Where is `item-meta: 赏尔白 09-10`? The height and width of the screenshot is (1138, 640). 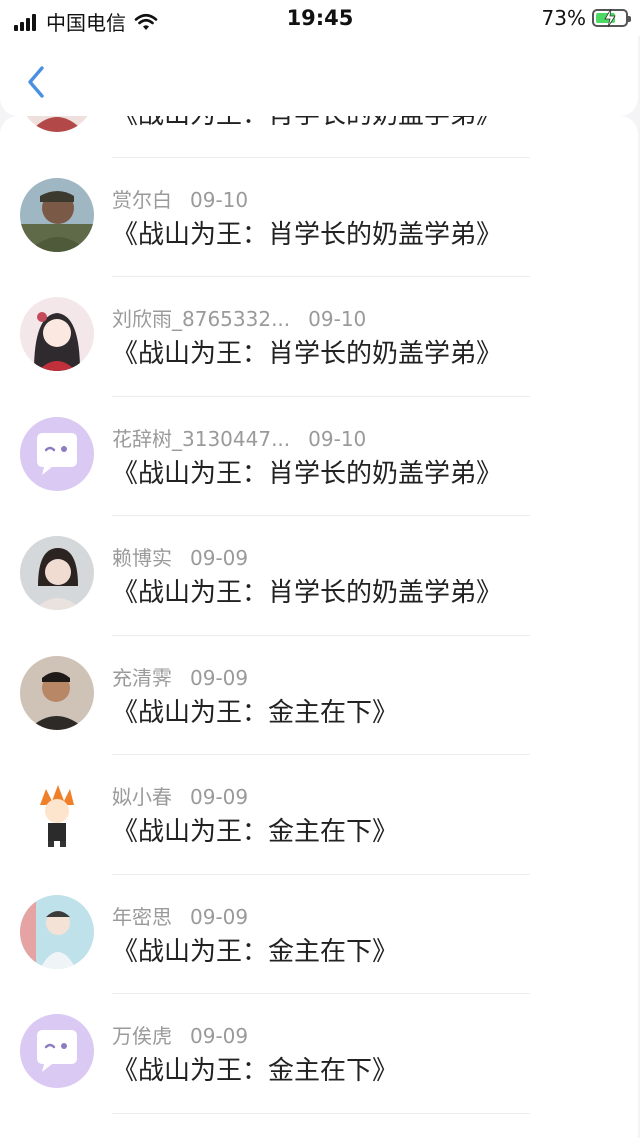
item-meta: 赏尔白 09-10 is located at coordinates (180, 198).